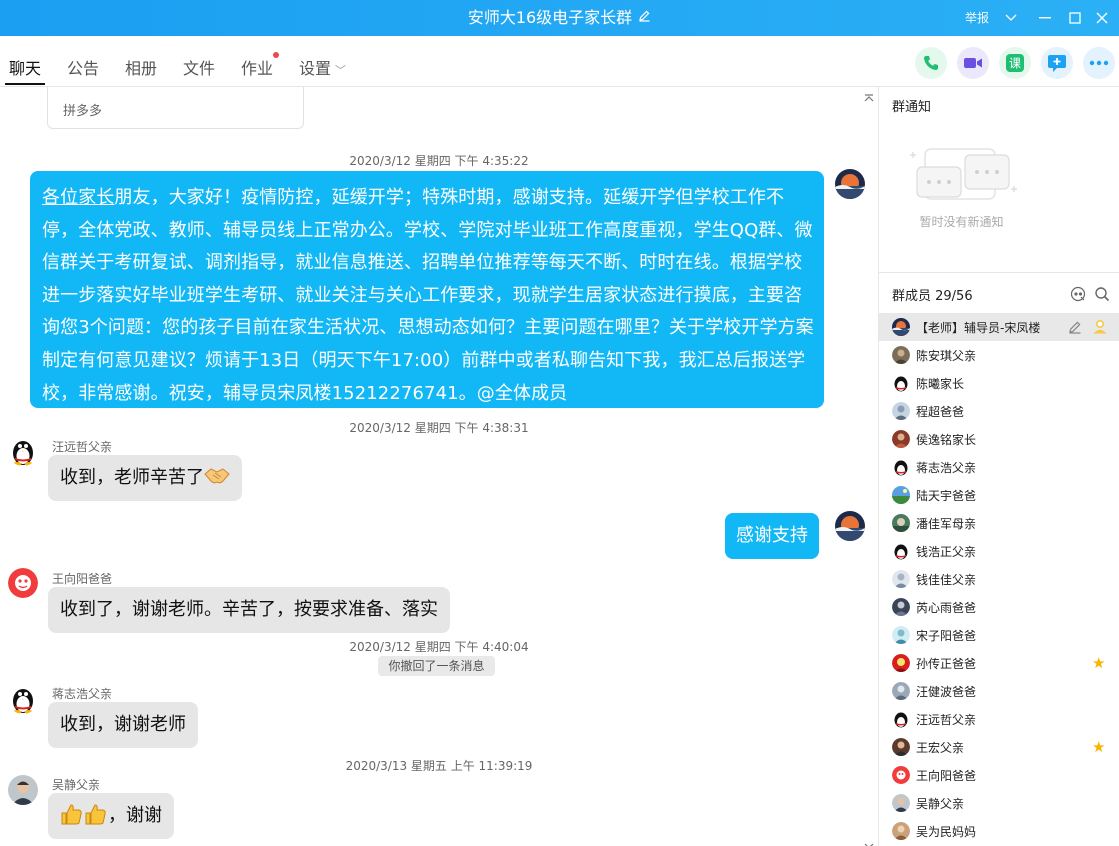 Image resolution: width=1119 pixels, height=846 pixels. Describe the element at coordinates (999, 803) in the screenshot. I see `member-item: 吴静父亲` at that location.